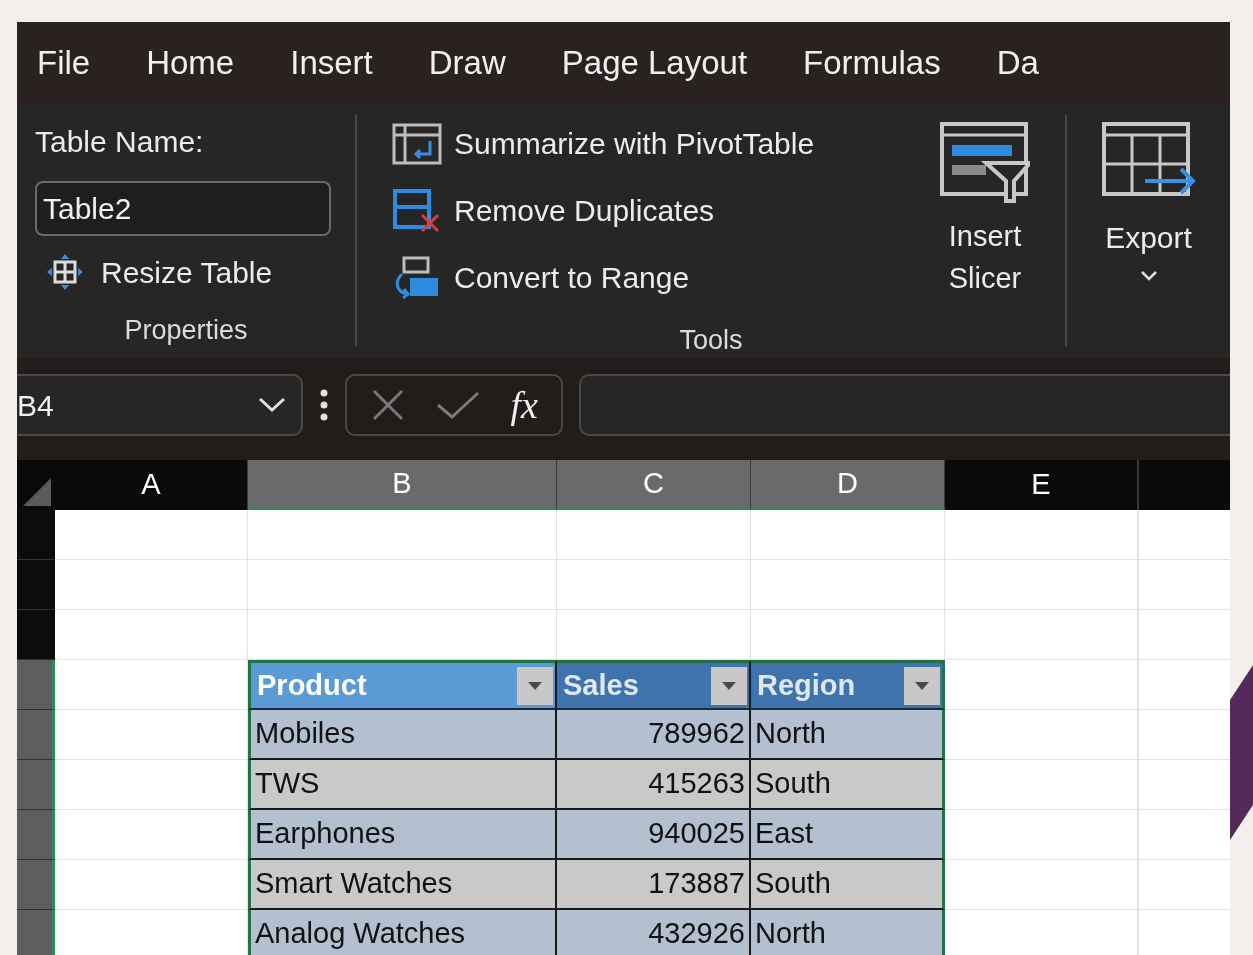 The height and width of the screenshot is (955, 1253). What do you see at coordinates (524, 405) in the screenshot?
I see `insert-function-button: fx` at bounding box center [524, 405].